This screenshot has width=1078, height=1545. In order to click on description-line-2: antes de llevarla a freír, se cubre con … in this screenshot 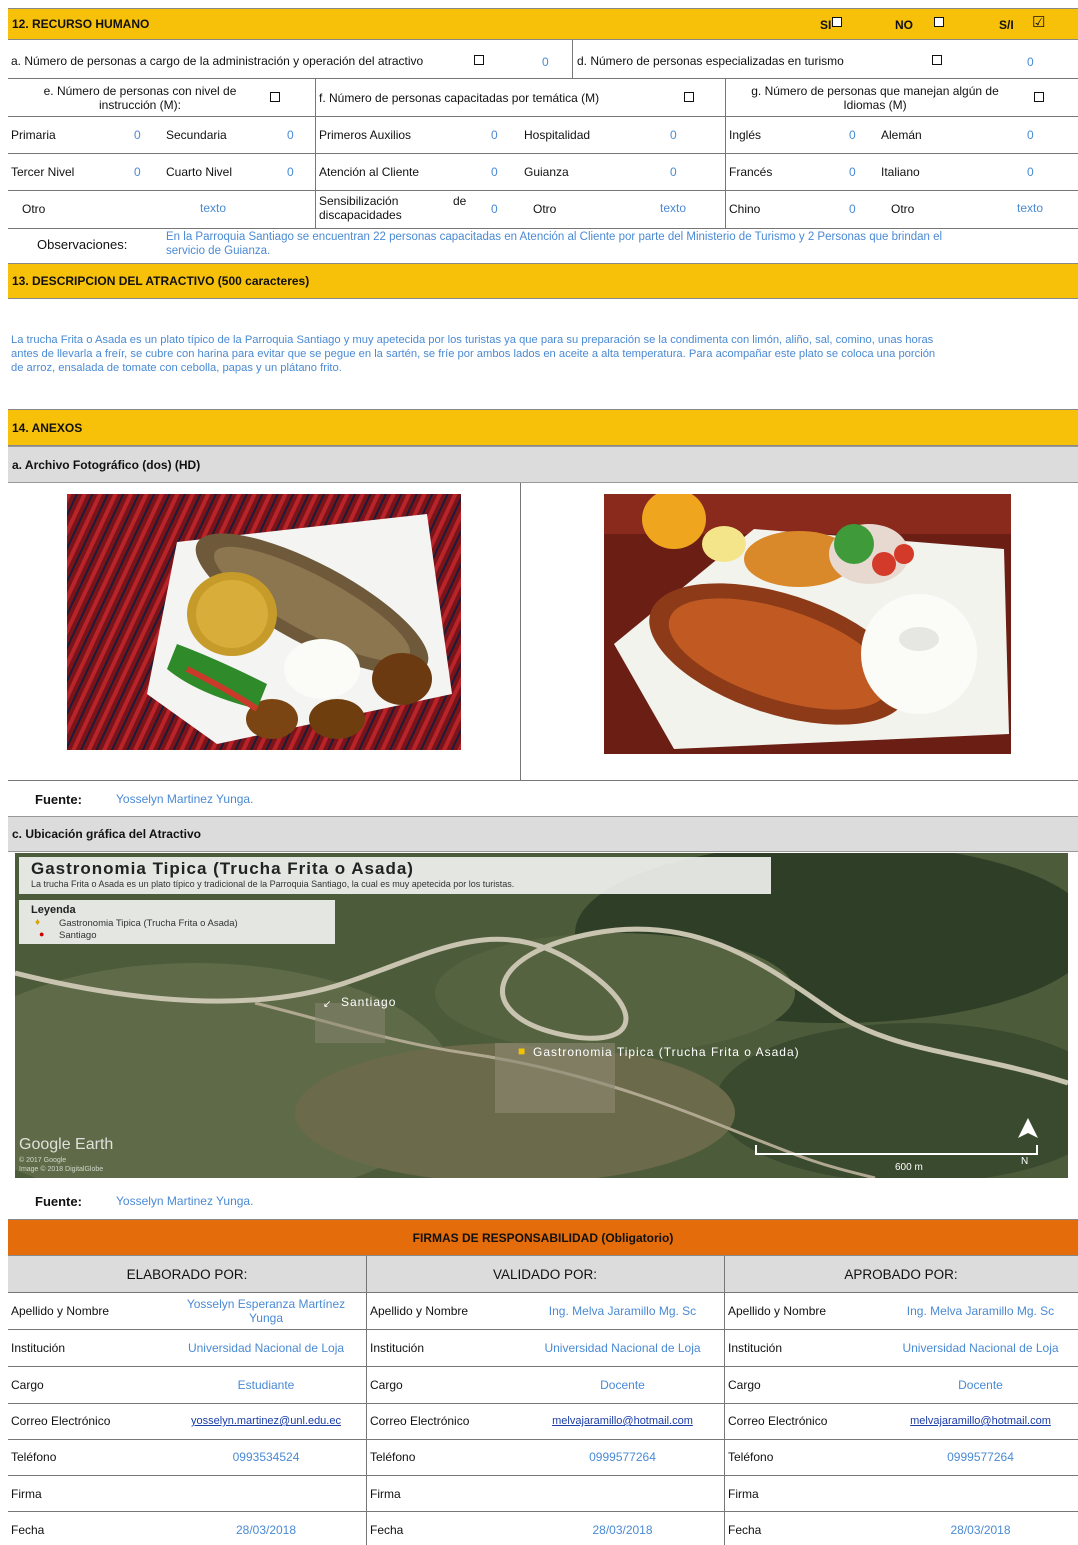, I will do `click(473, 354)`.